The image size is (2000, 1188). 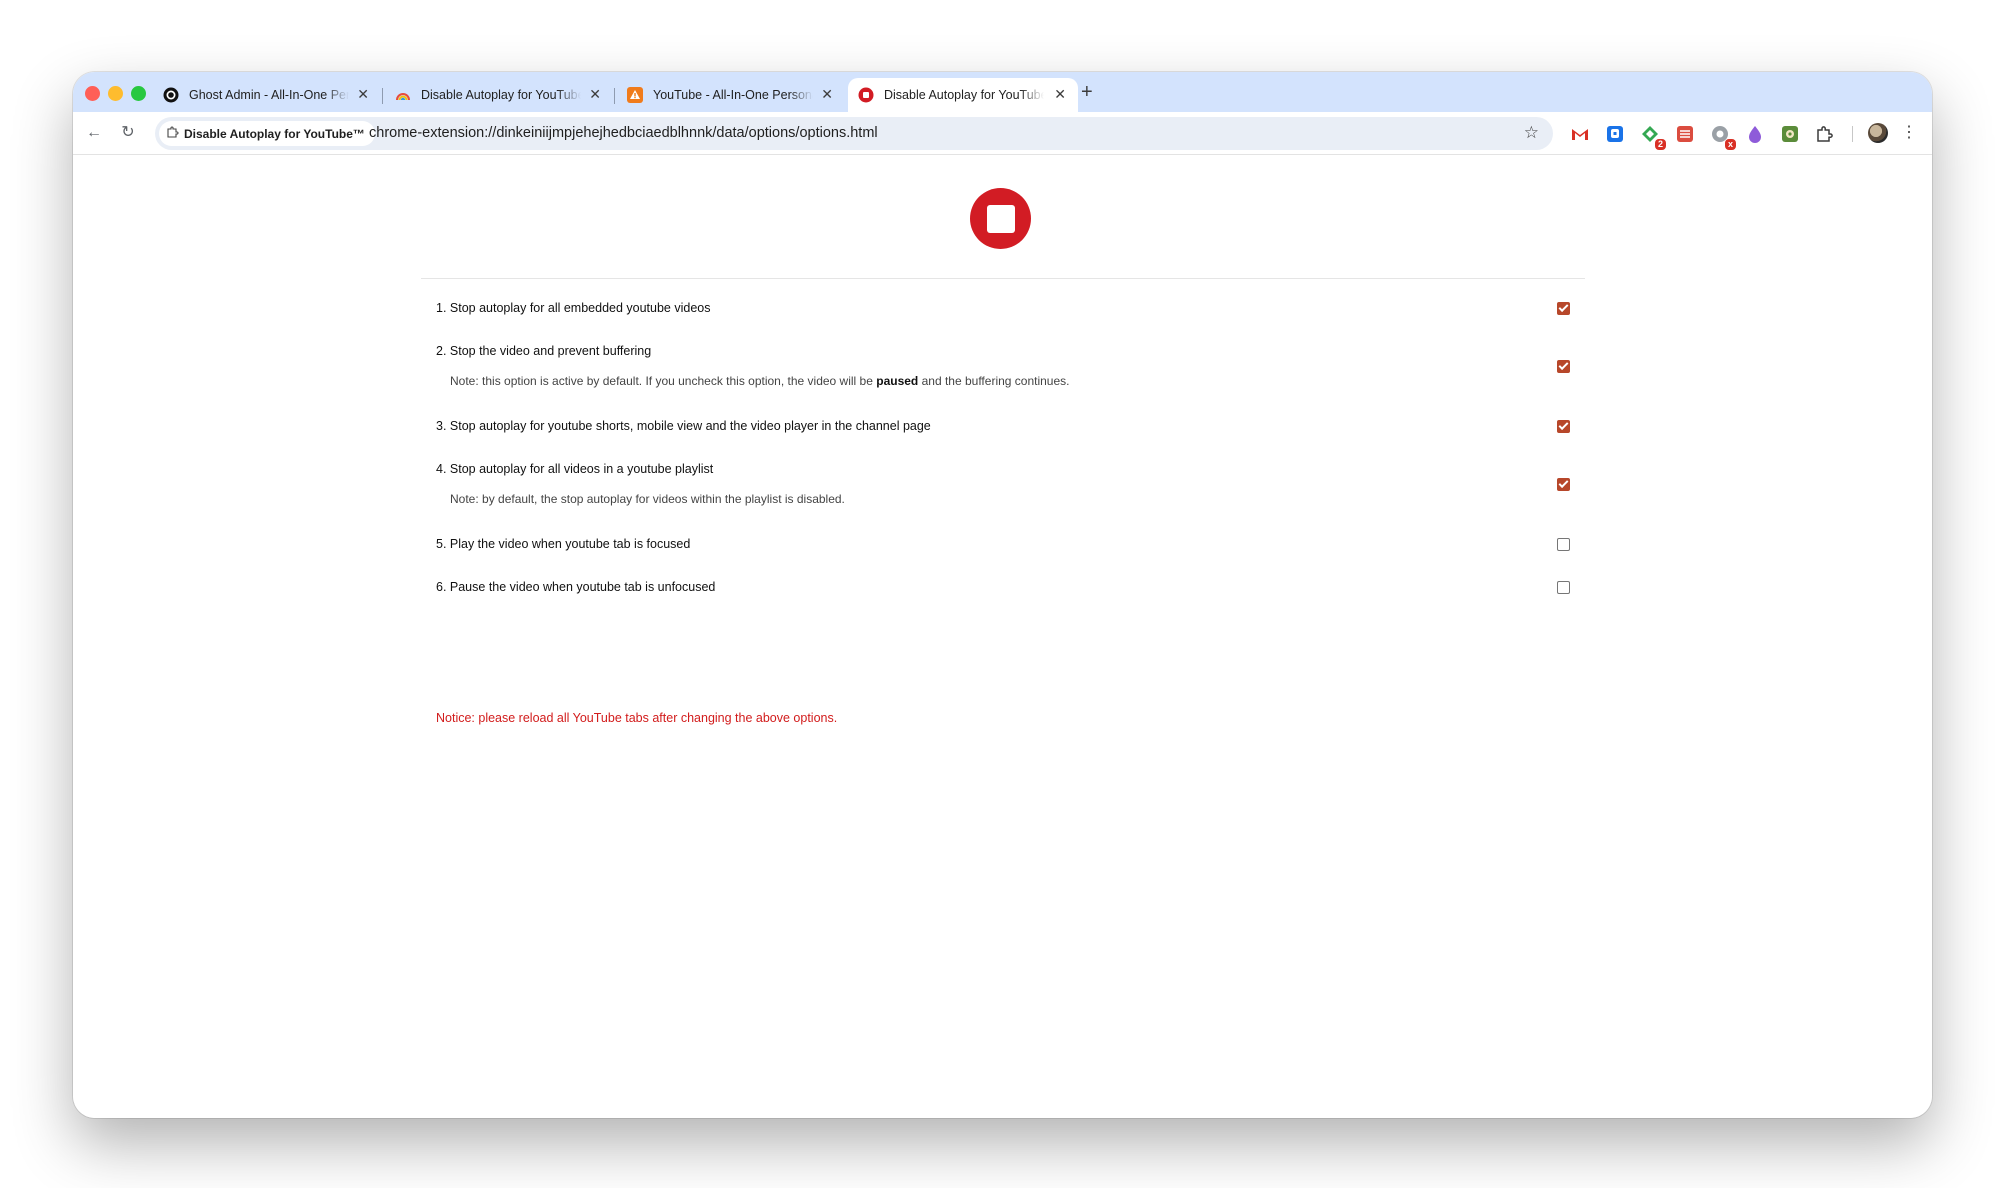 What do you see at coordinates (1685, 134) in the screenshot?
I see `todoist-icon` at bounding box center [1685, 134].